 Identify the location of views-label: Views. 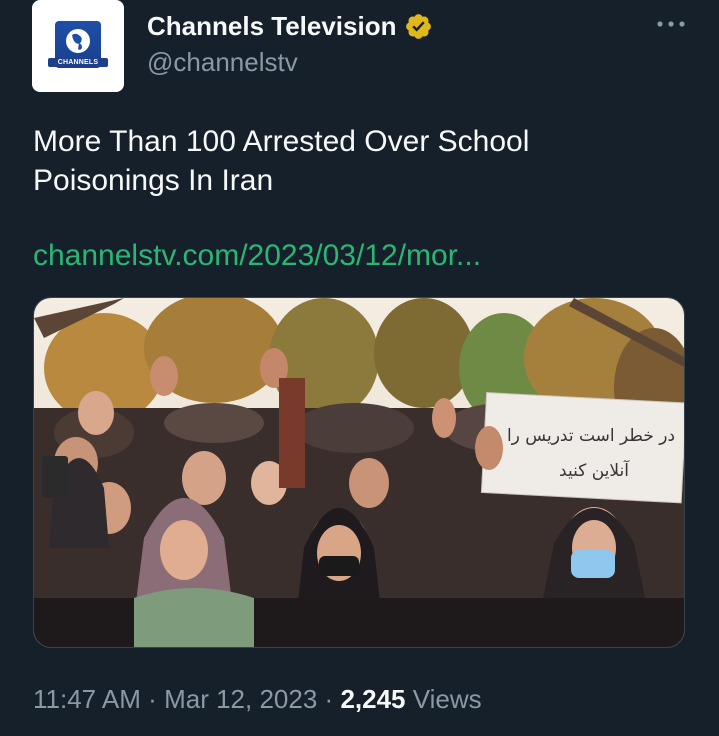
(447, 699).